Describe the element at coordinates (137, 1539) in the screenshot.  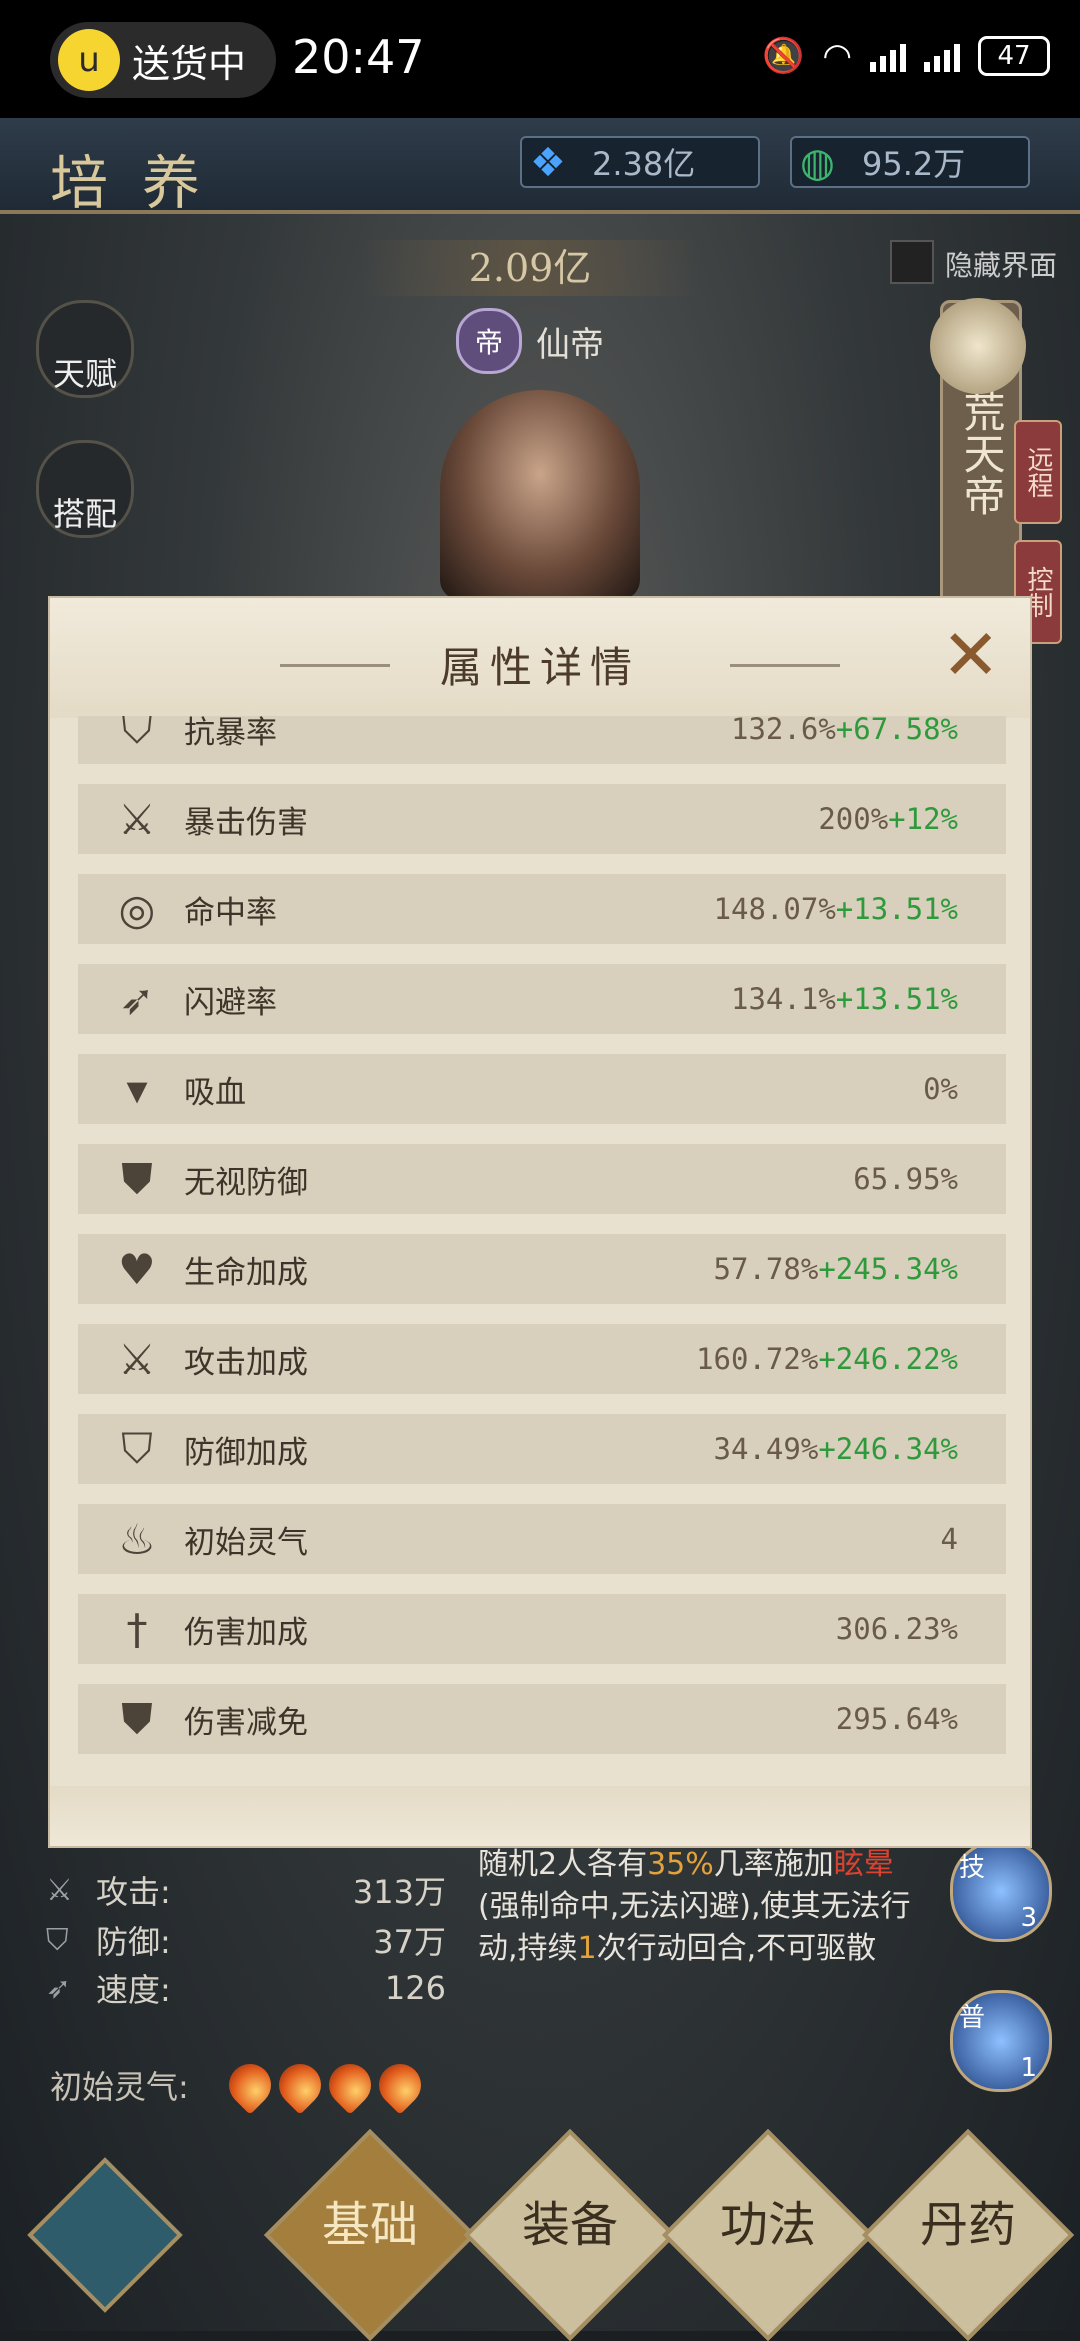
I see `flame-icon: ♨` at that location.